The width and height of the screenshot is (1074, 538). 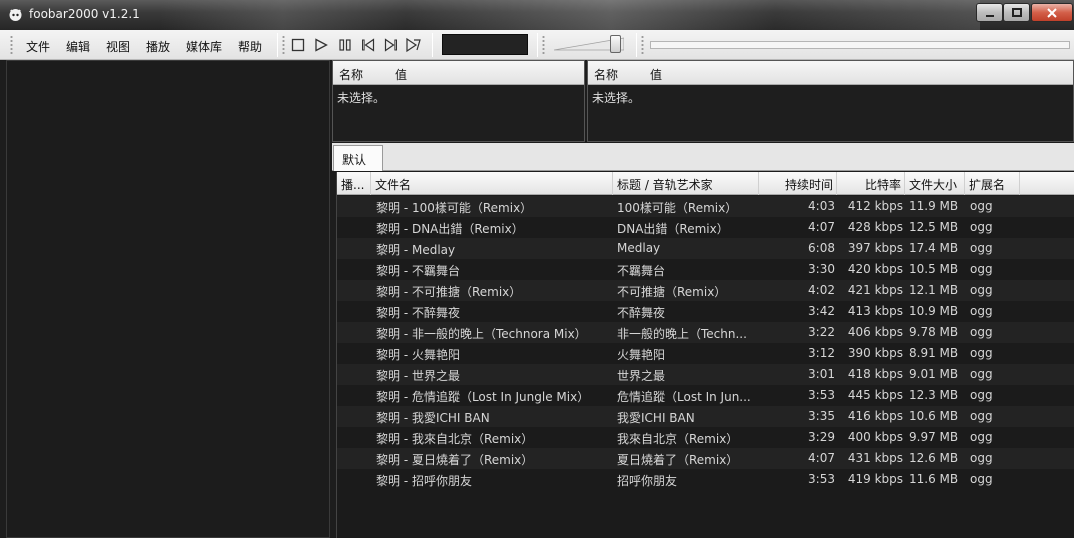 What do you see at coordinates (358, 158) in the screenshot?
I see `tab-default-playlist: 默认` at bounding box center [358, 158].